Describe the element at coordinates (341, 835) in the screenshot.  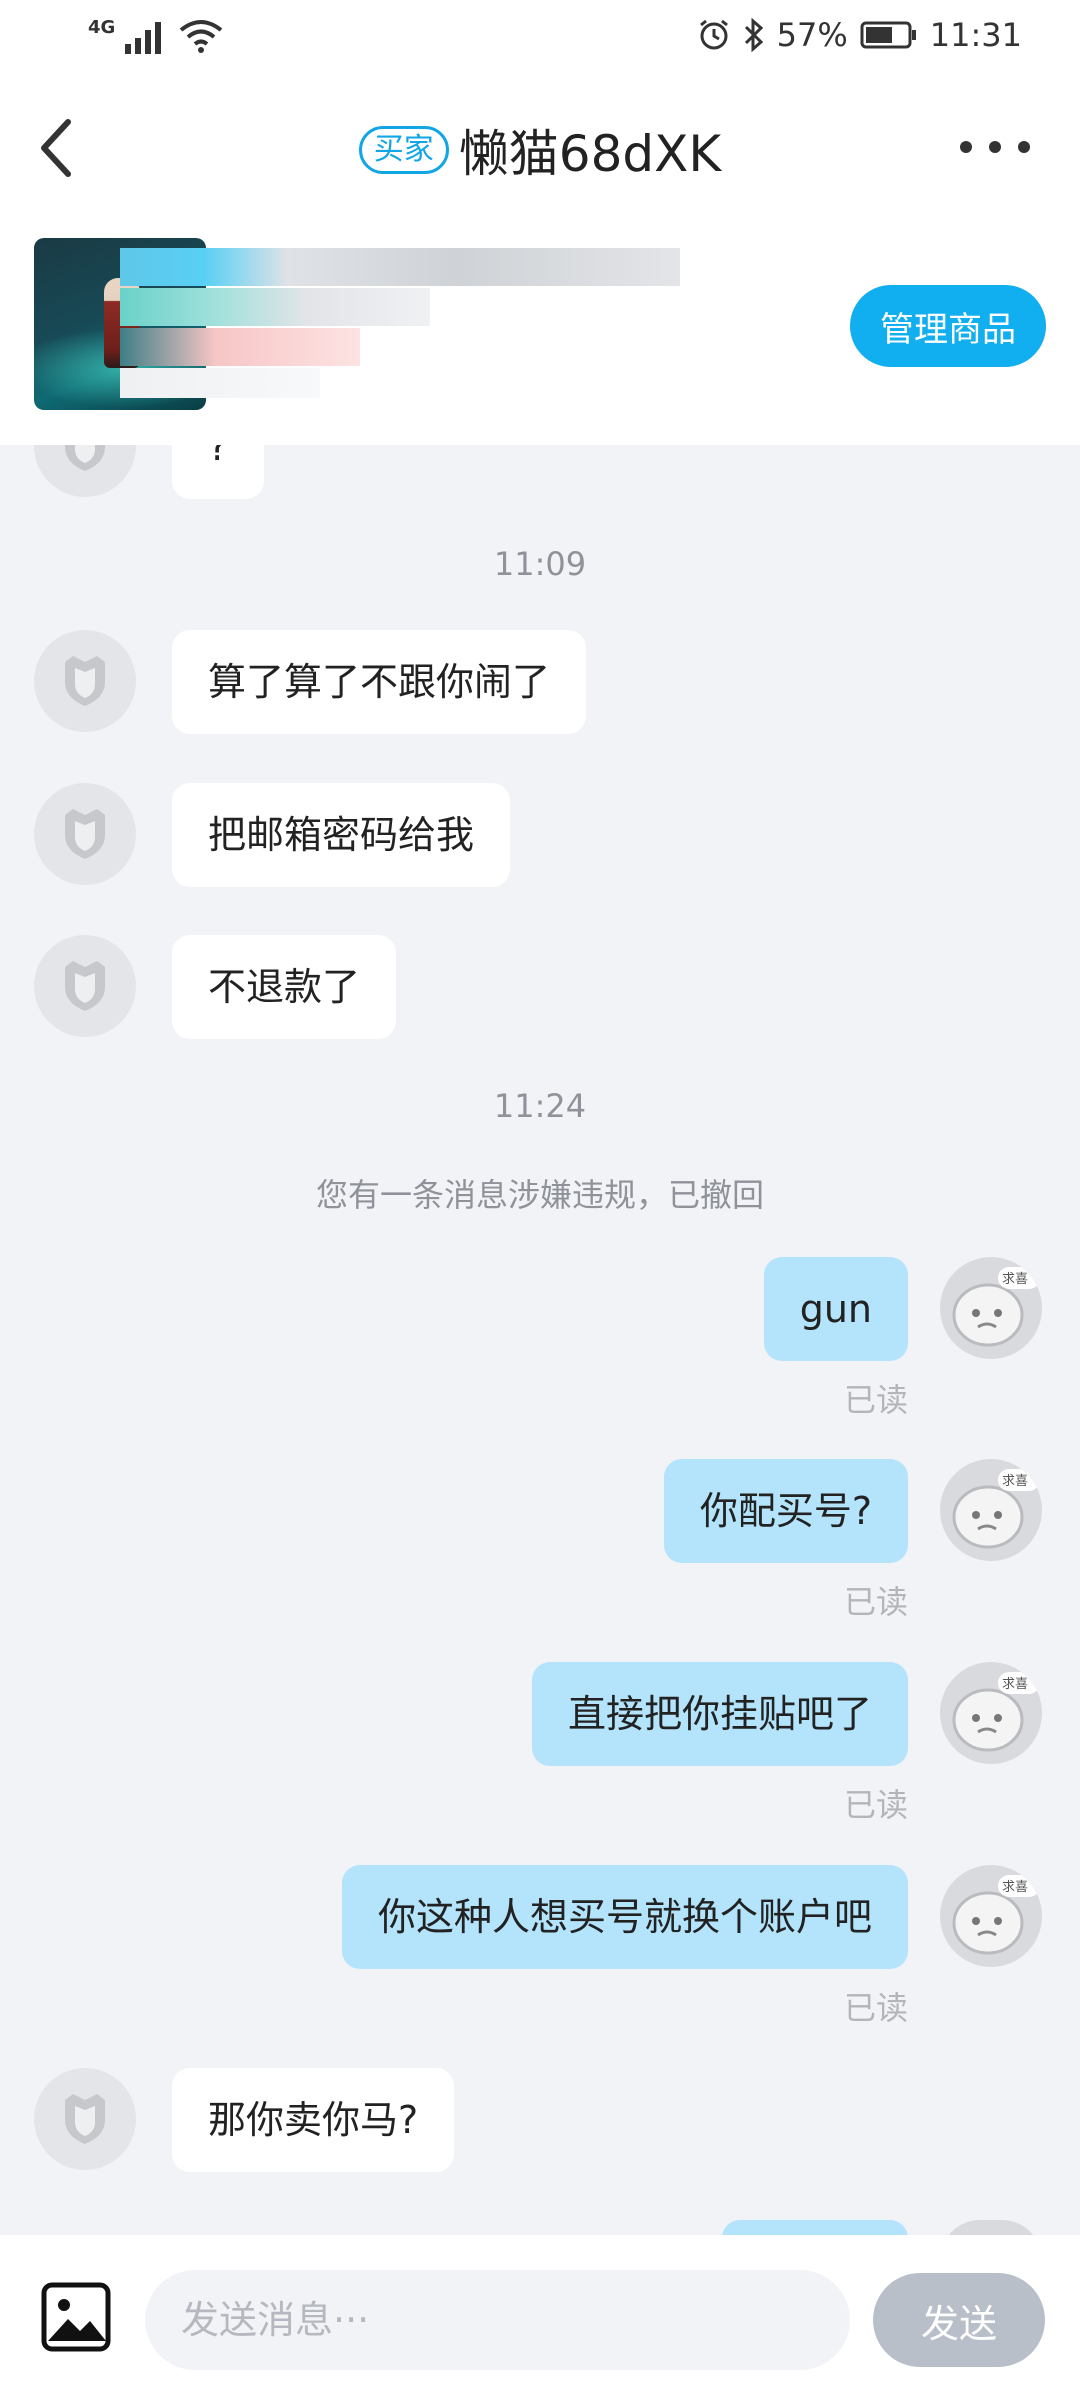
I see `message-bubble: 把邮箱密码给我` at that location.